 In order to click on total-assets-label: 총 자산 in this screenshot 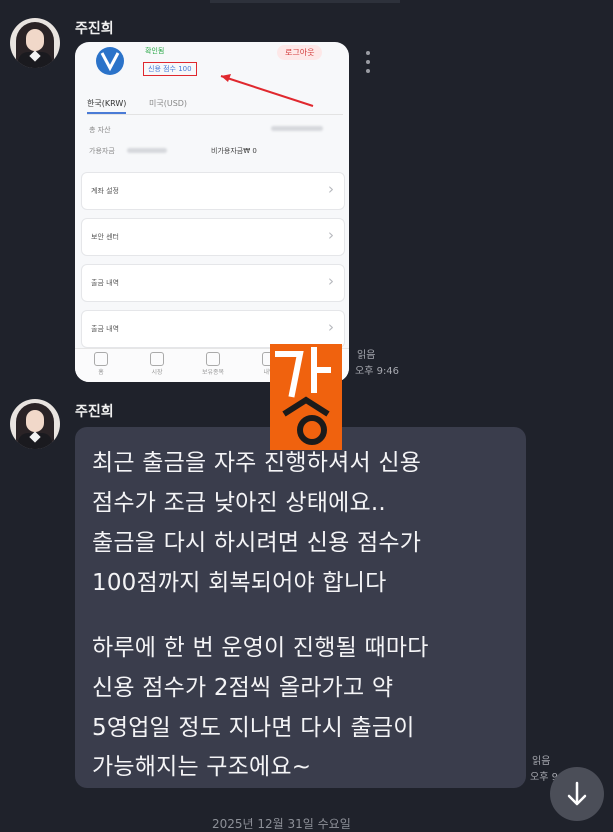, I will do `click(100, 130)`.